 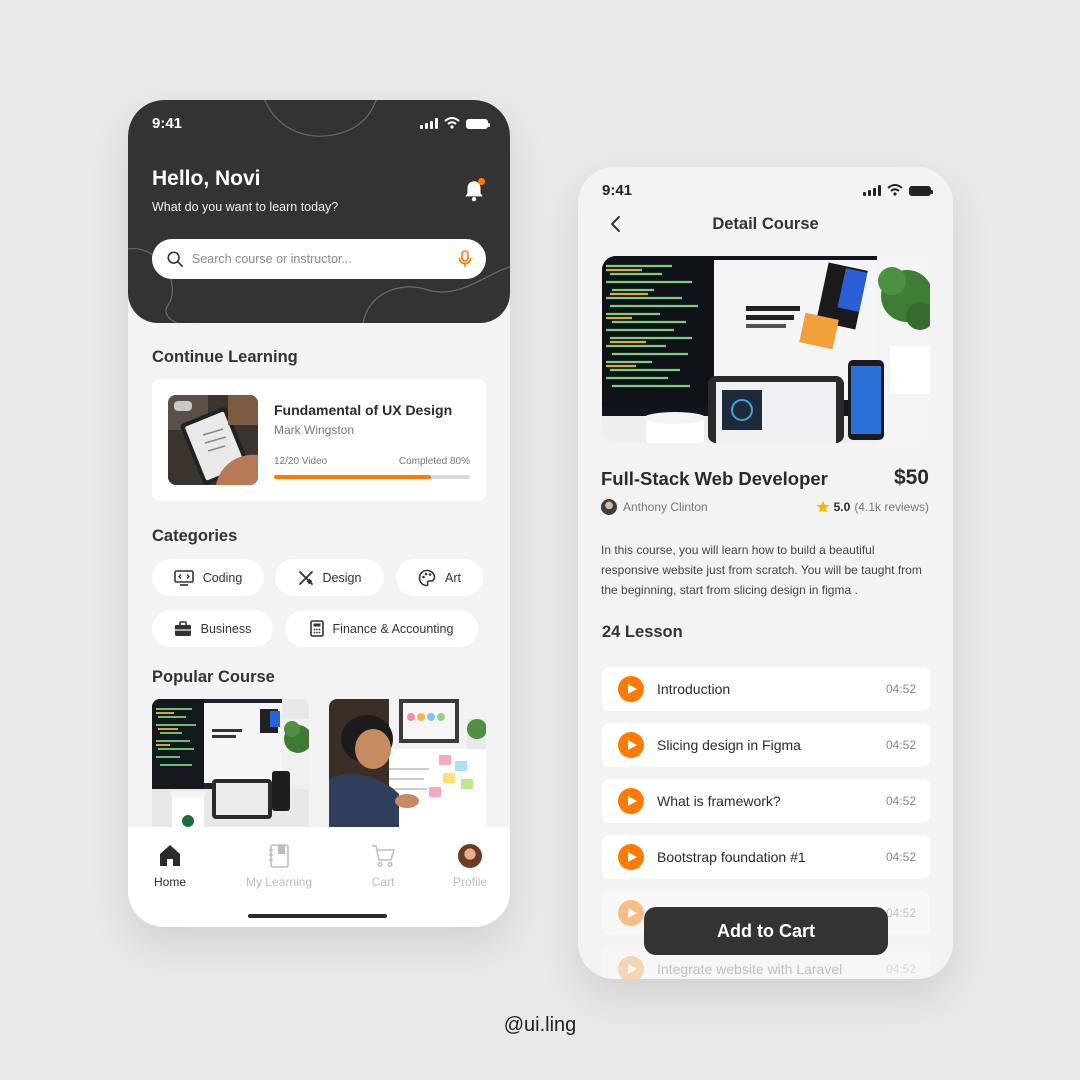 What do you see at coordinates (665, 507) in the screenshot?
I see `instructor-name: Anthony Clinton` at bounding box center [665, 507].